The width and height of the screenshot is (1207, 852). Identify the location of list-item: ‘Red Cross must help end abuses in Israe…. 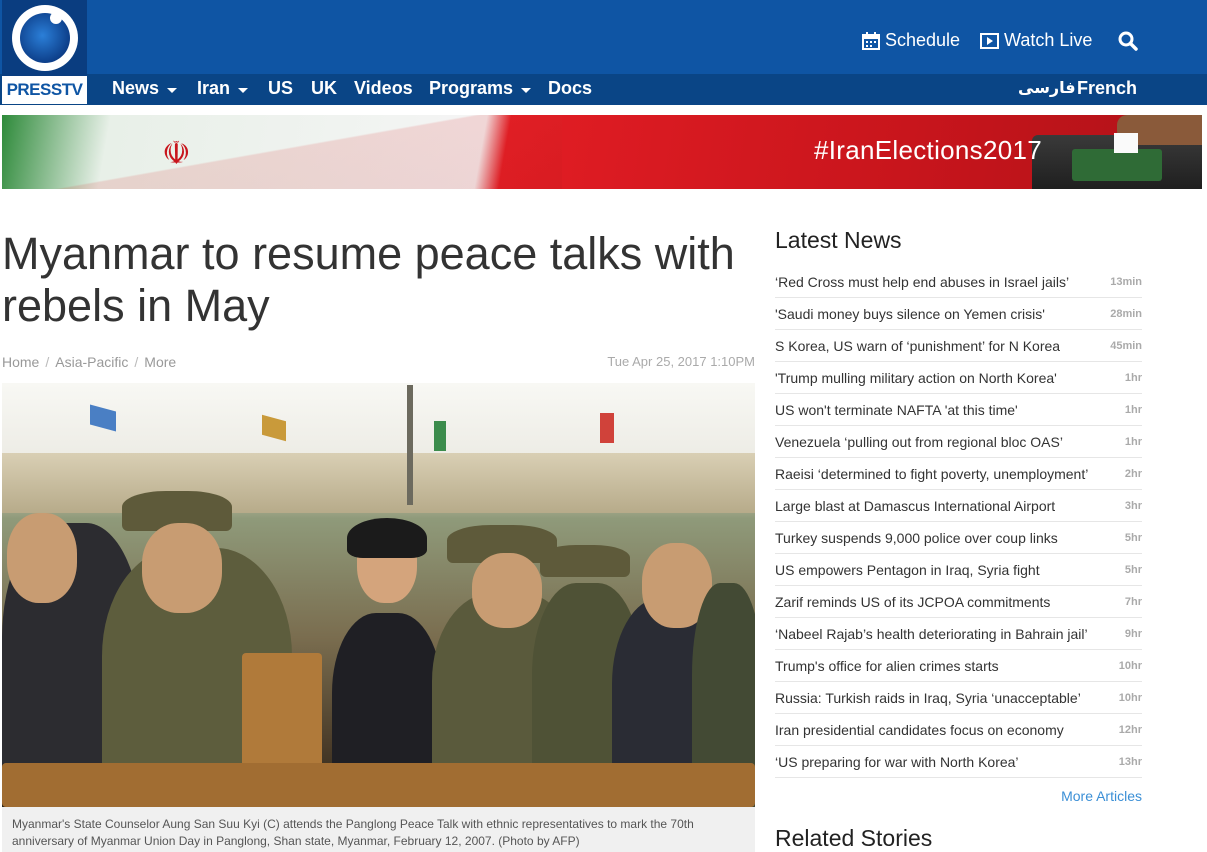
(958, 282).